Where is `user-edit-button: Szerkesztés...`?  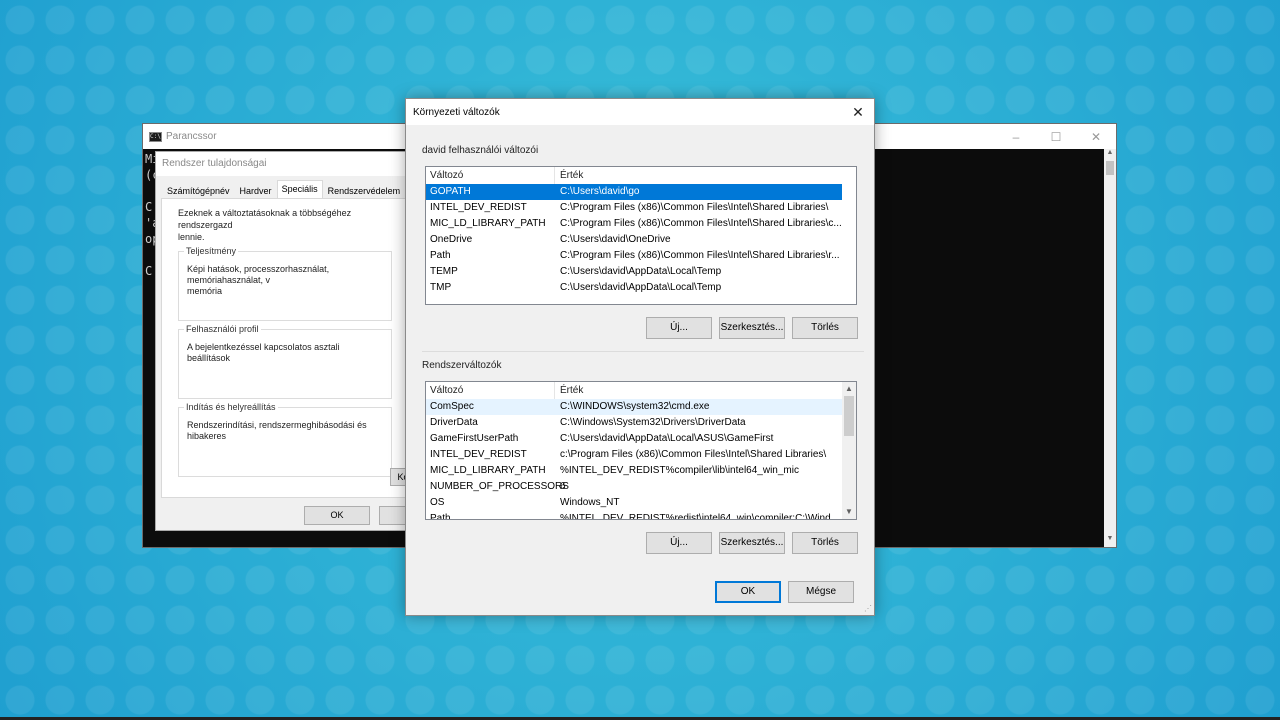 user-edit-button: Szerkesztés... is located at coordinates (752, 328).